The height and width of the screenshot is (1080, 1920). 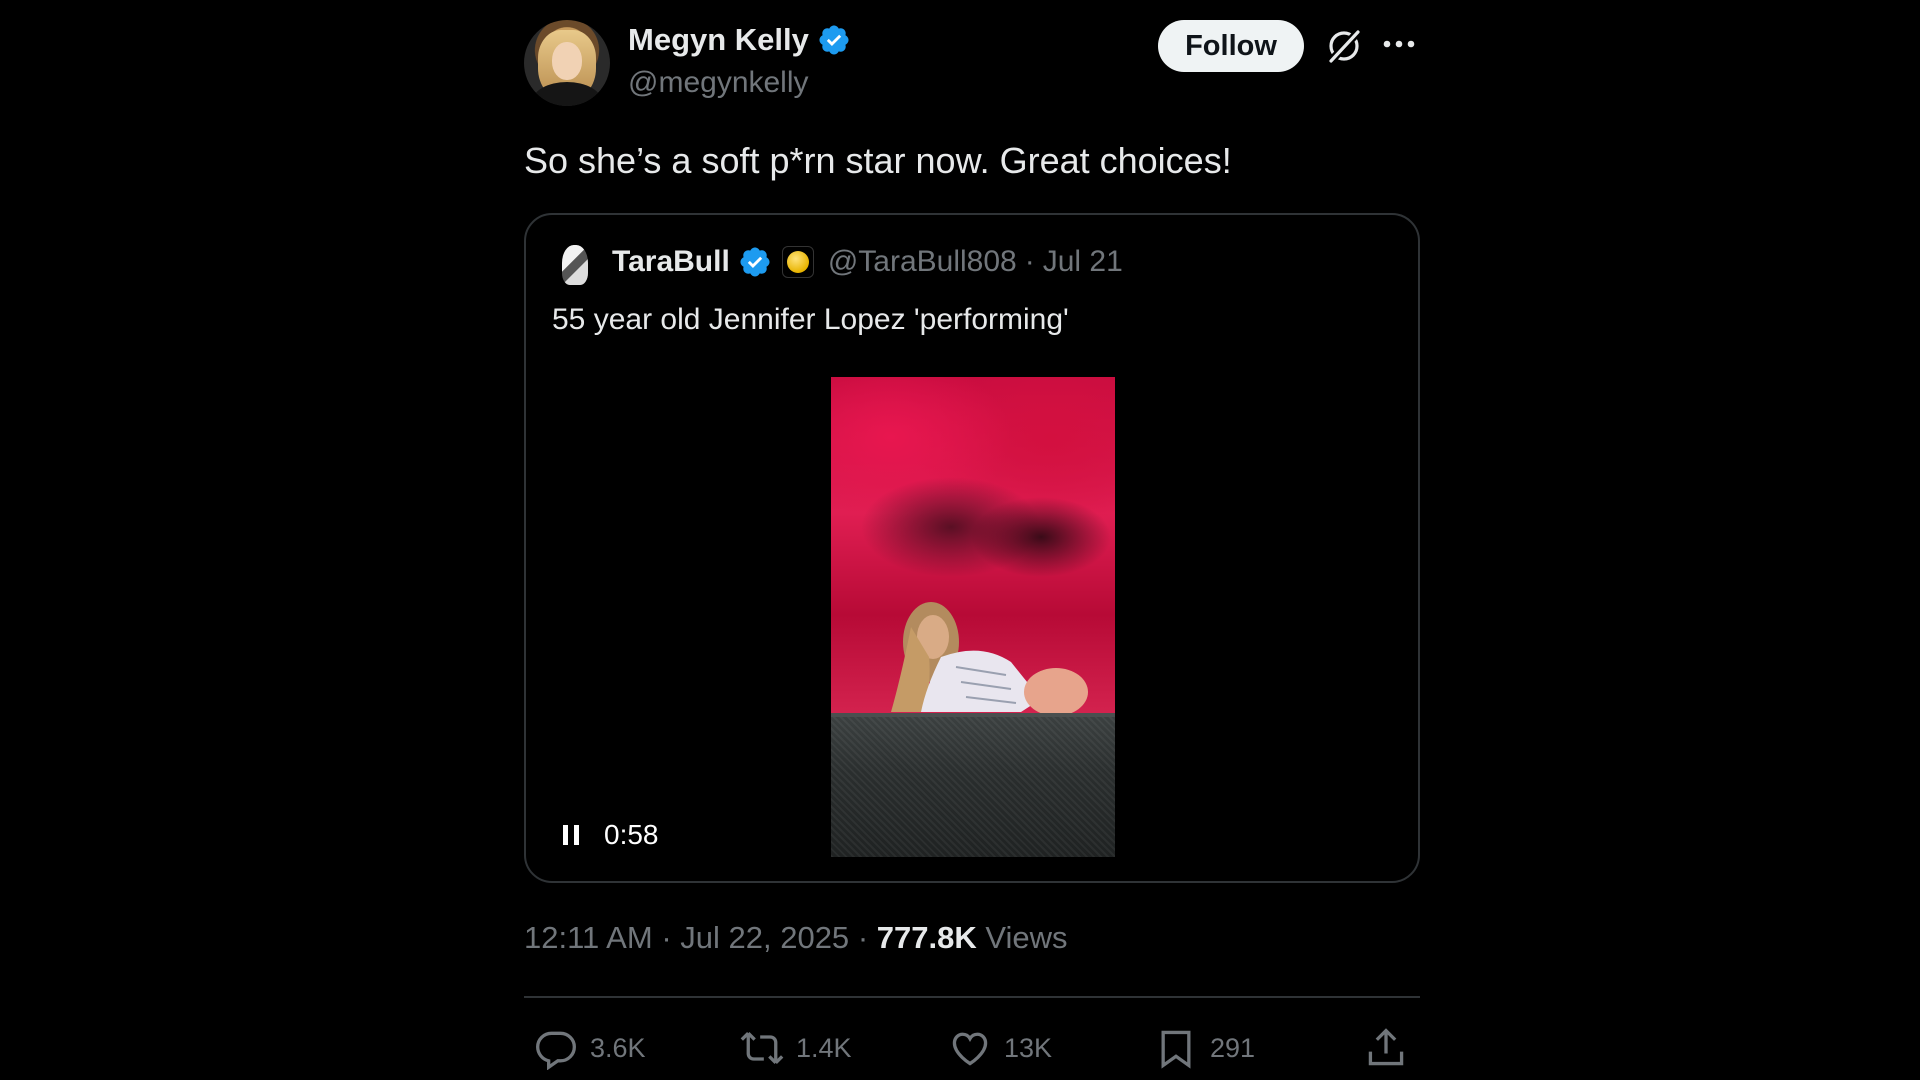 I want to click on repost-count: 1.4K, so click(x=824, y=1047).